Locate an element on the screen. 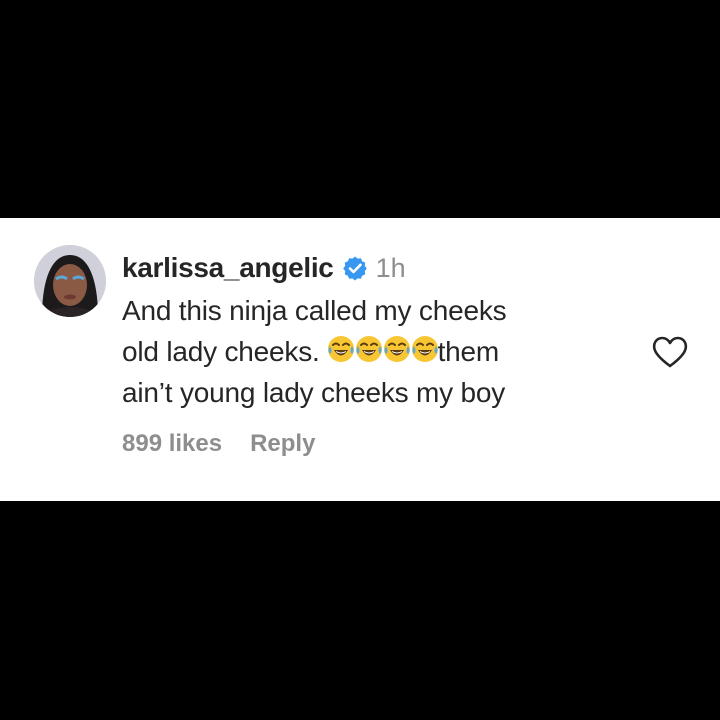  avatar-image is located at coordinates (70, 281).